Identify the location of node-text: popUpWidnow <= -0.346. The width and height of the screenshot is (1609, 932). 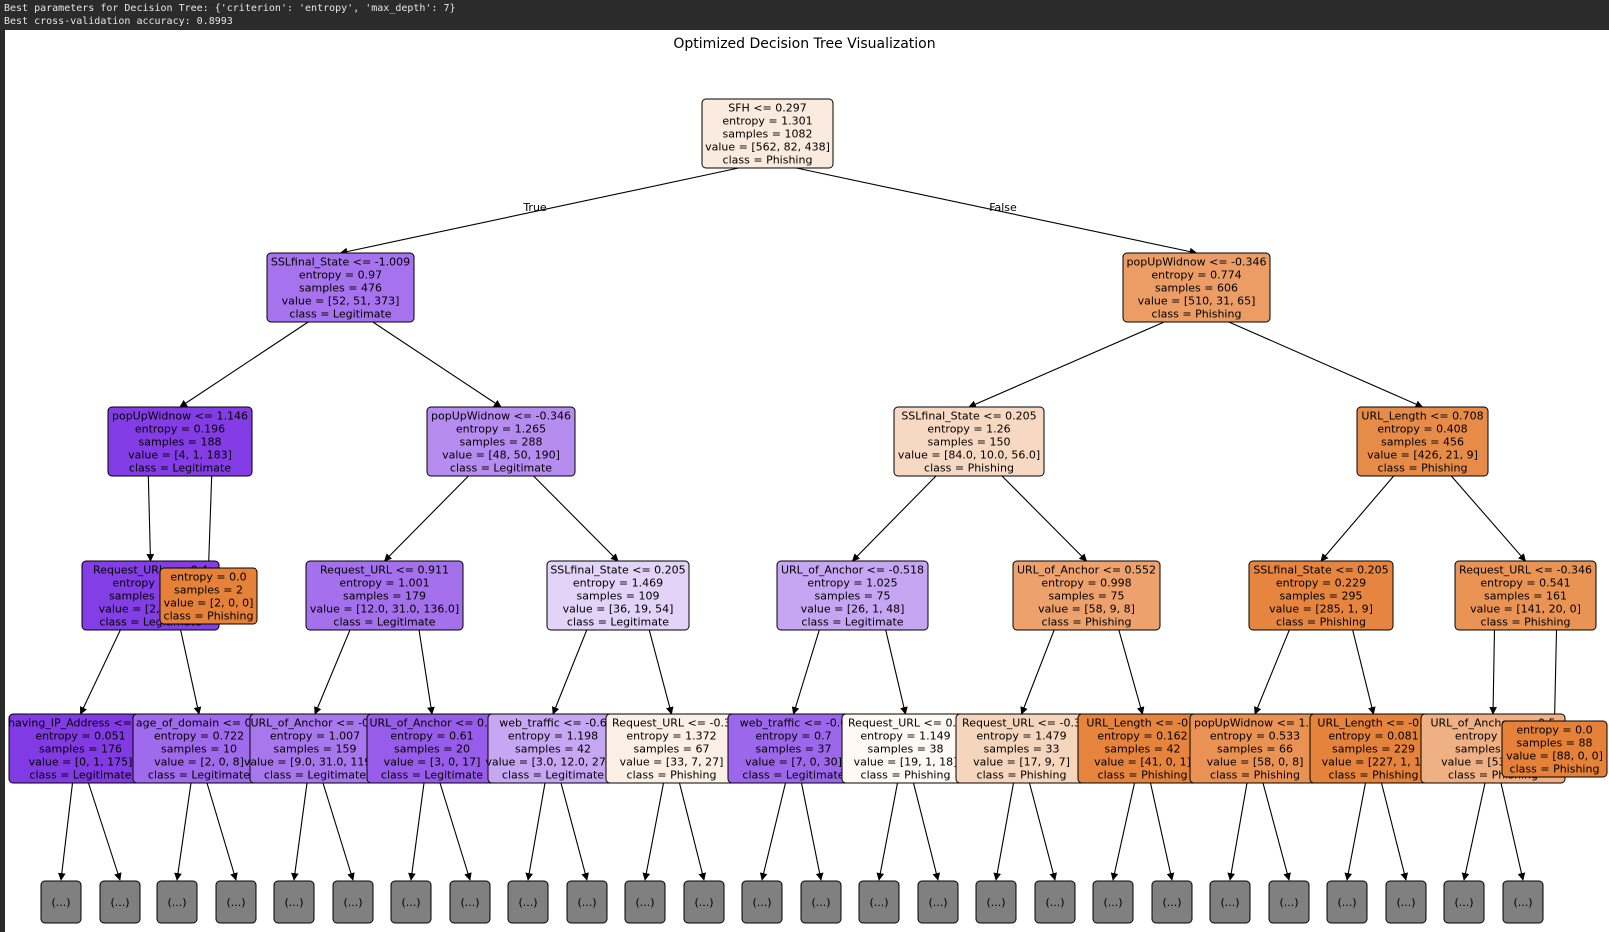
(1197, 262).